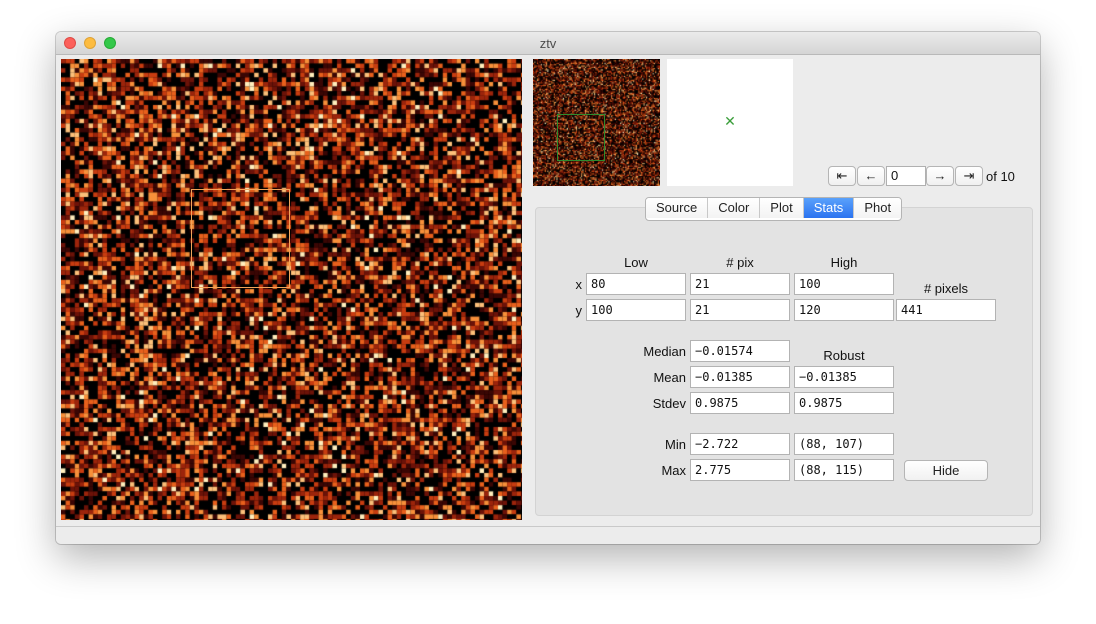 Image resolution: width=1096 pixels, height=624 pixels. What do you see at coordinates (740, 310) in the screenshot?
I see `y-npix-field: 21` at bounding box center [740, 310].